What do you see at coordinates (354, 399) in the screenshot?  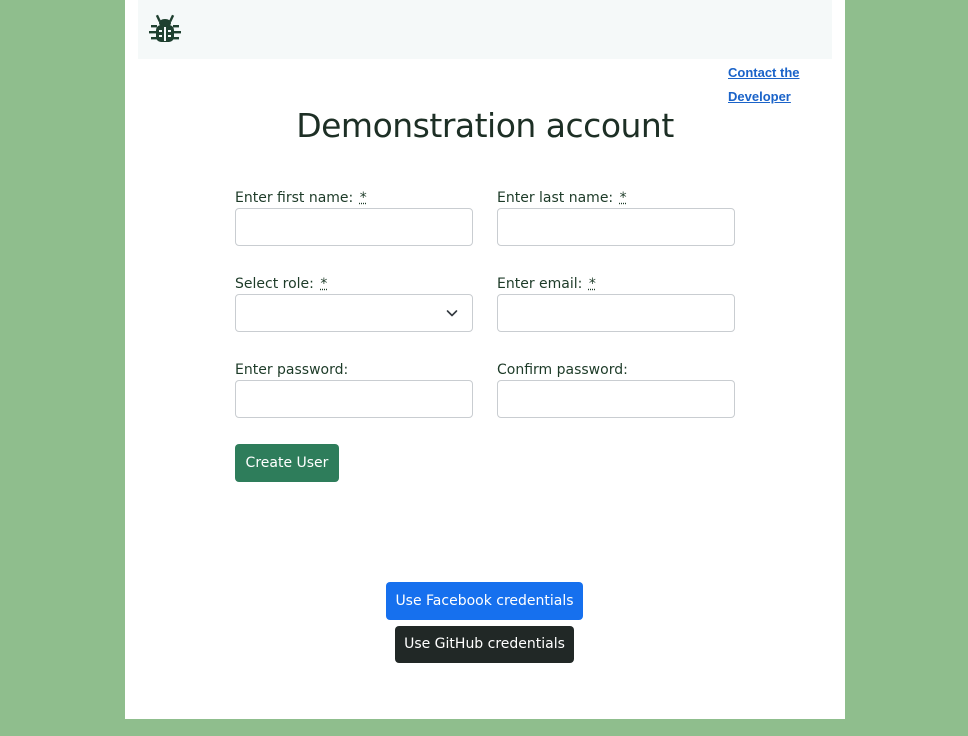 I see `password-input` at bounding box center [354, 399].